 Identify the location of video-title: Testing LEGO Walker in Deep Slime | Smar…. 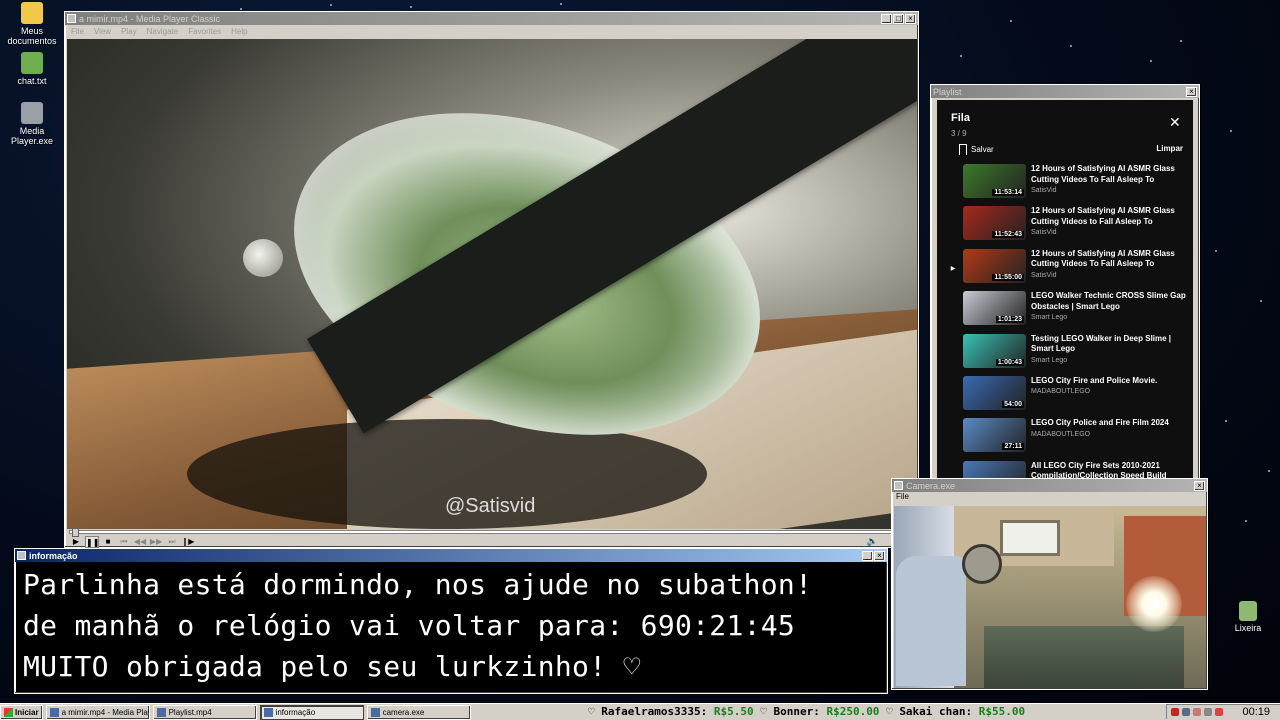
(1101, 343).